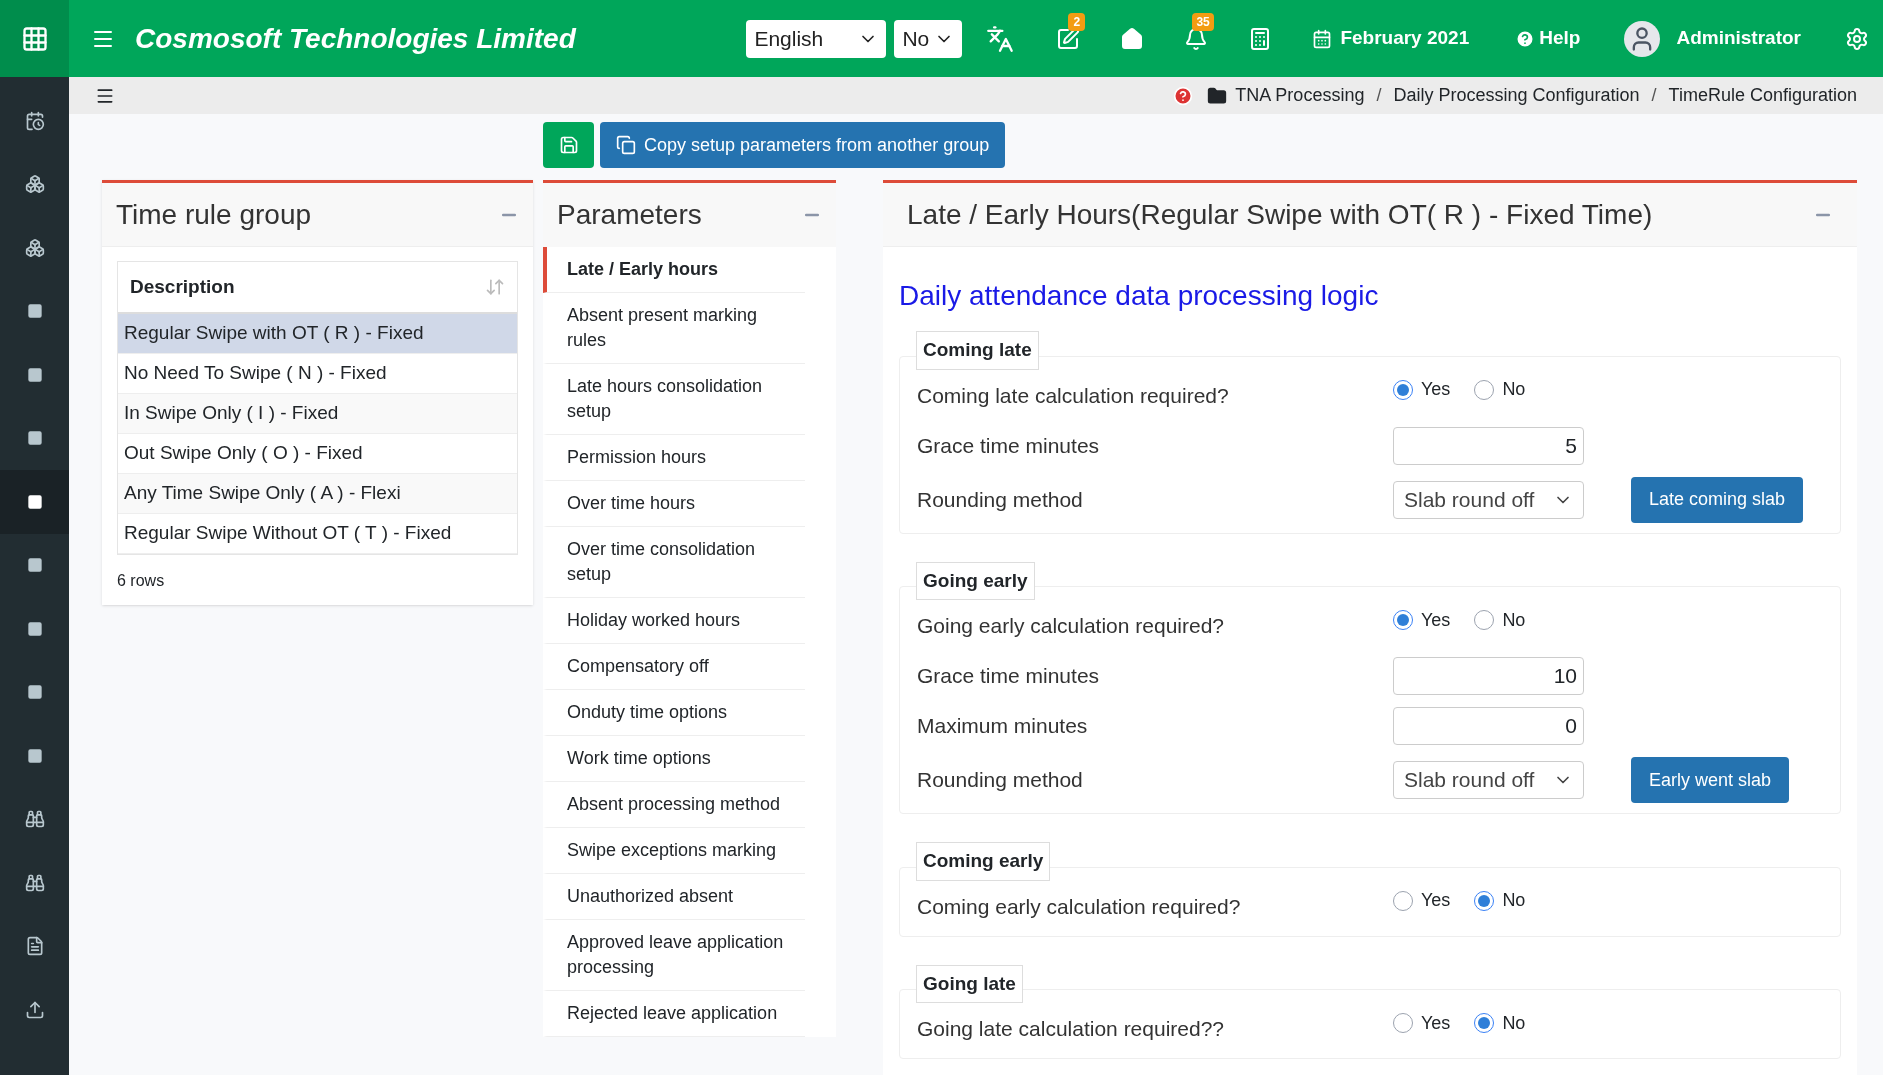 The image size is (1883, 1075). I want to click on section-legend: Coming late, so click(977, 350).